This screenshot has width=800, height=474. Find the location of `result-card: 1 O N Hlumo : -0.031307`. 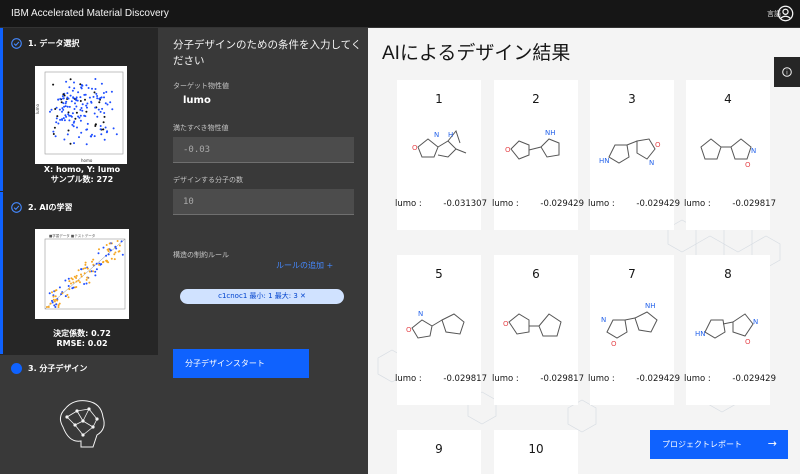

result-card: 1 O N Hlumo : -0.031307 is located at coordinates (441, 155).